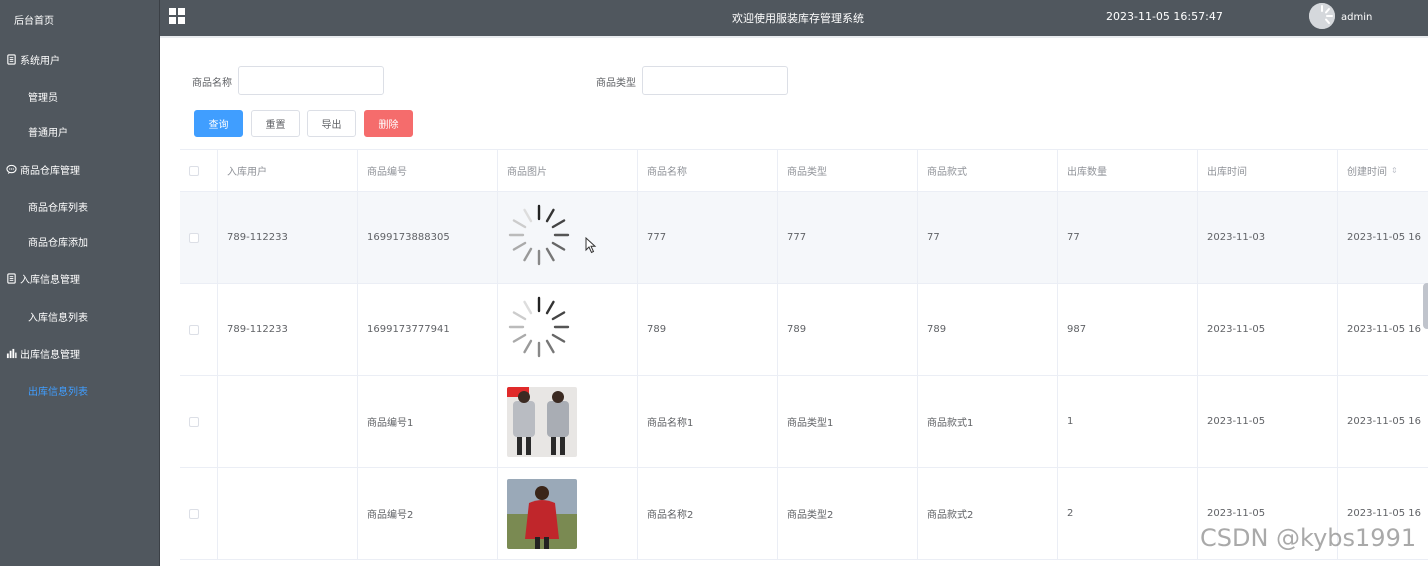  Describe the element at coordinates (1128, 421) in the screenshot. I see `quantity-cell: 1` at that location.